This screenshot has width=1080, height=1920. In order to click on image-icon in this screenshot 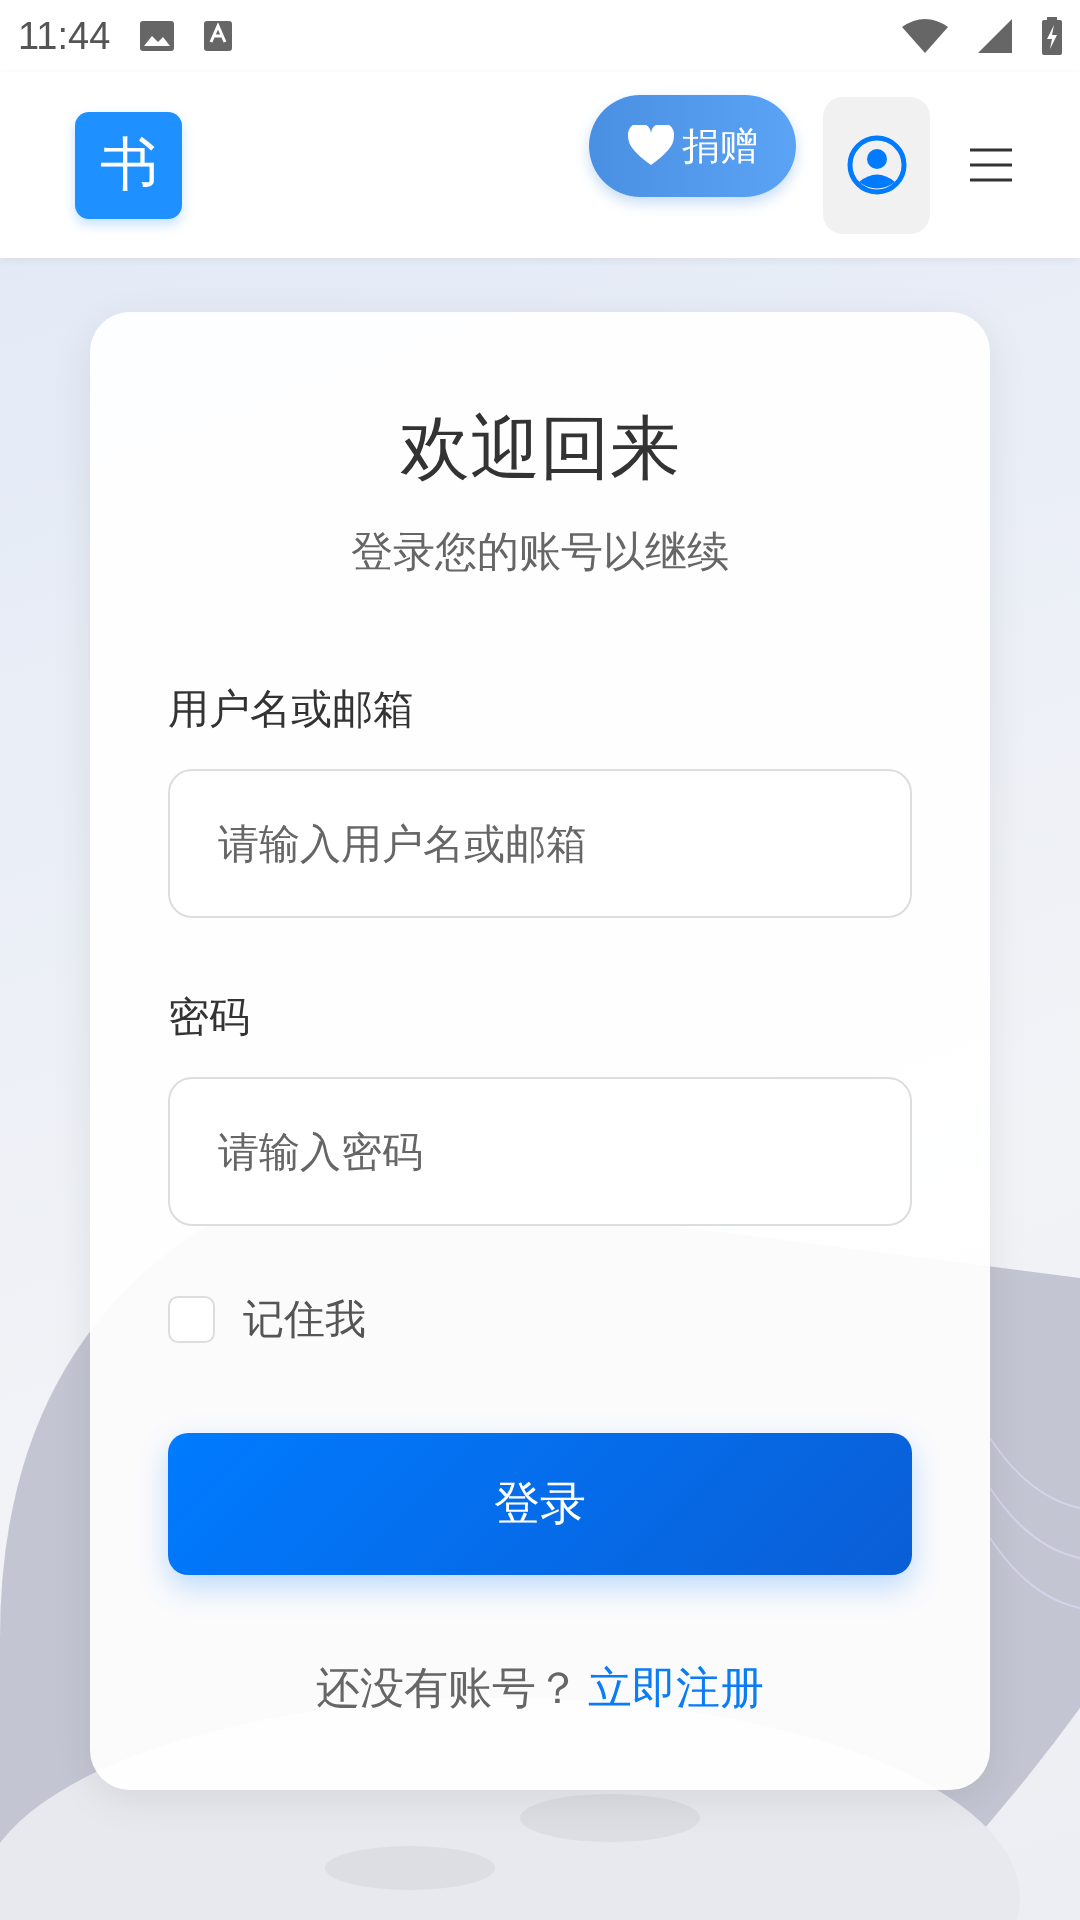, I will do `click(157, 36)`.